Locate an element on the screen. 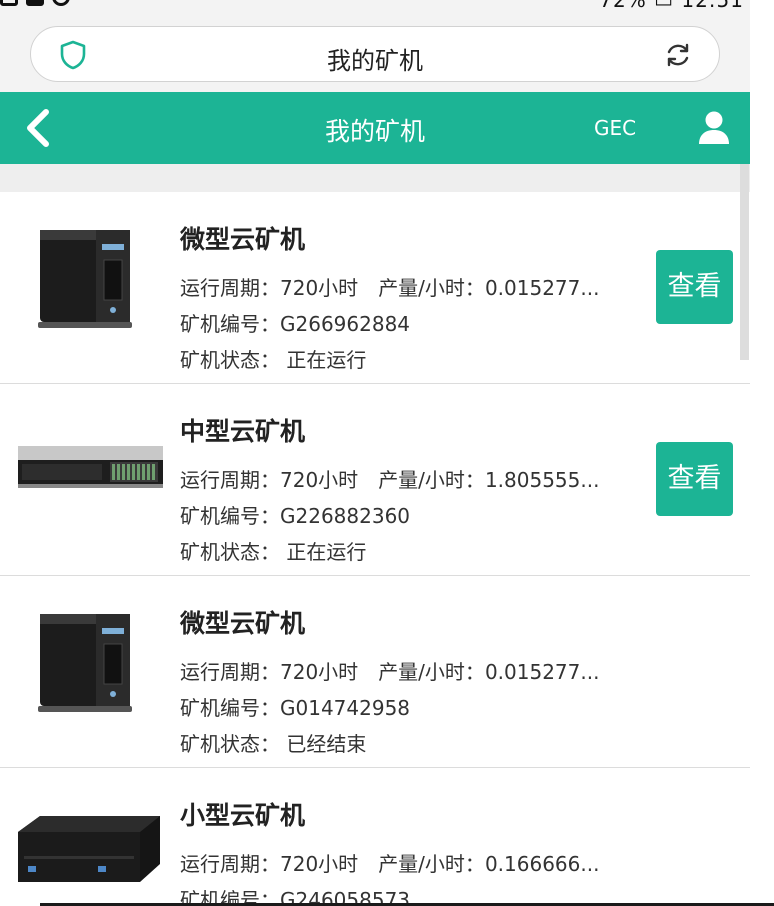  app-header: 我的矿机 GEC is located at coordinates (375, 128).